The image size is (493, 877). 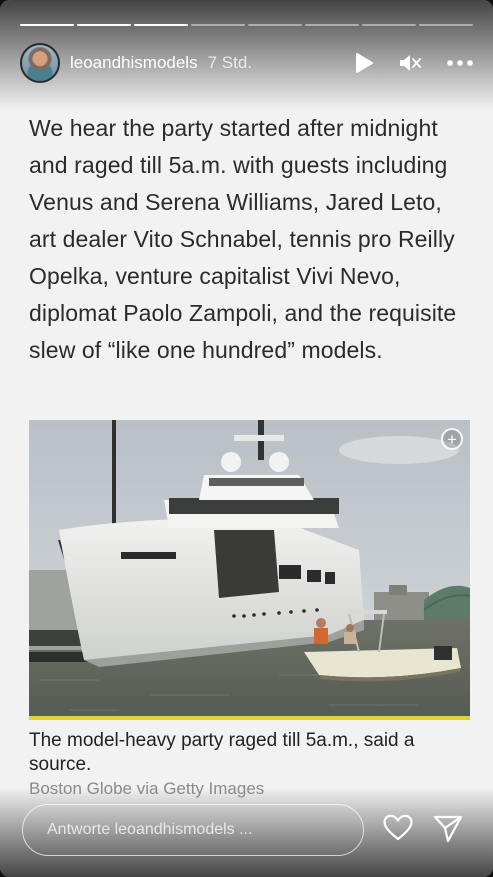 I want to click on avatar, so click(x=40, y=63).